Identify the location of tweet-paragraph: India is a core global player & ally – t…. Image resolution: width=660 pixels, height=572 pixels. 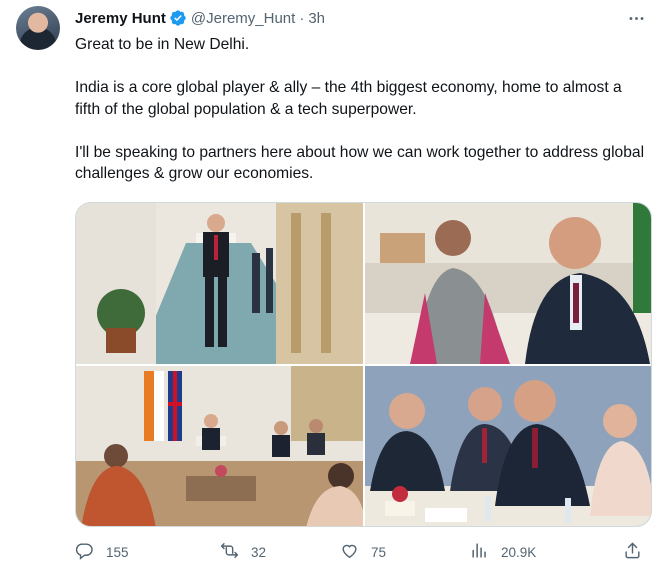
(348, 98).